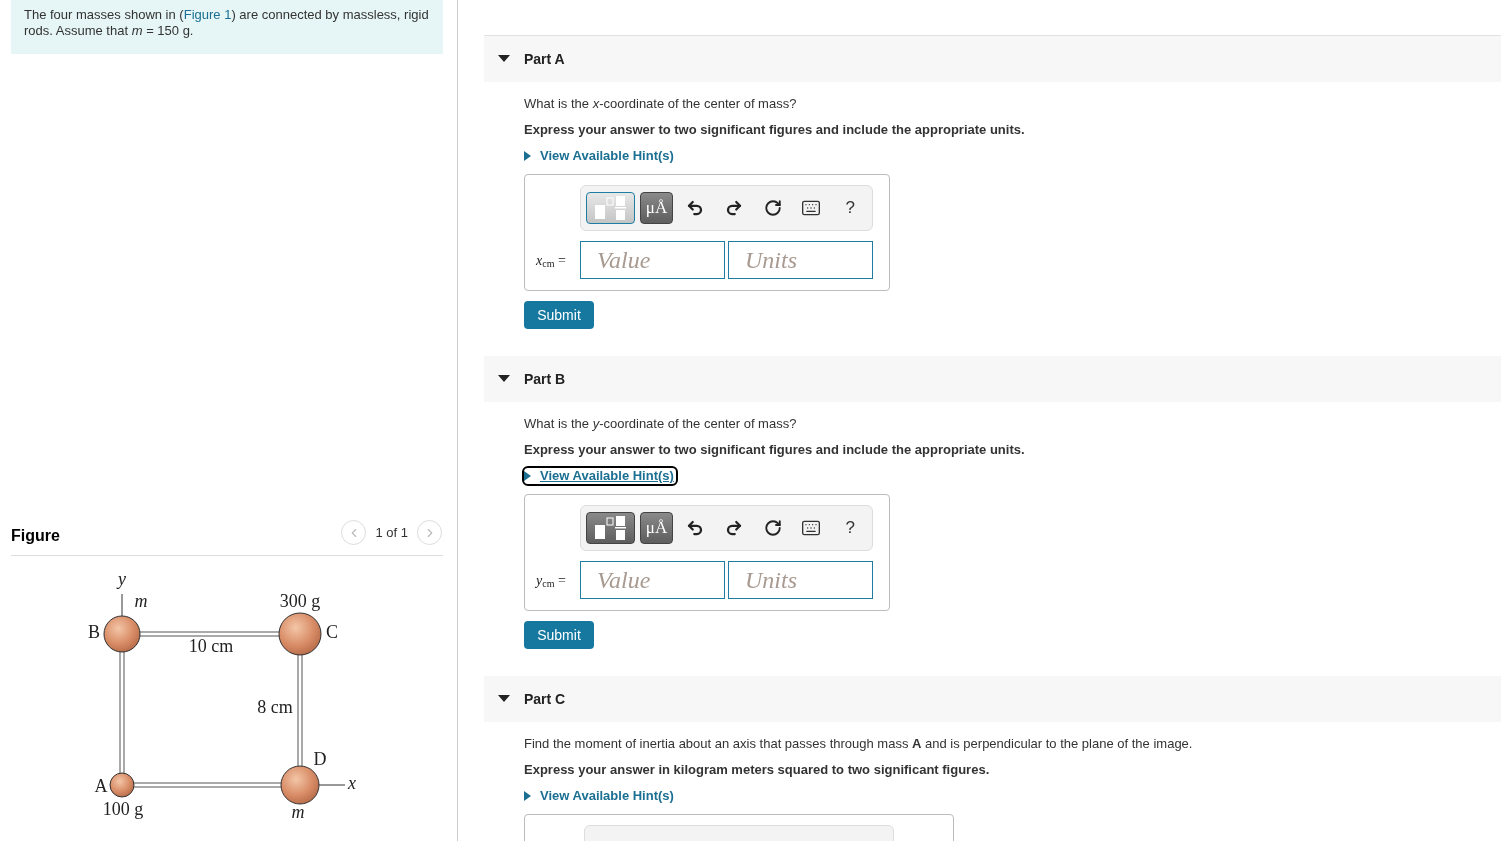 The image size is (1501, 841). Describe the element at coordinates (992, 59) in the screenshot. I see `part-header: Part A` at that location.